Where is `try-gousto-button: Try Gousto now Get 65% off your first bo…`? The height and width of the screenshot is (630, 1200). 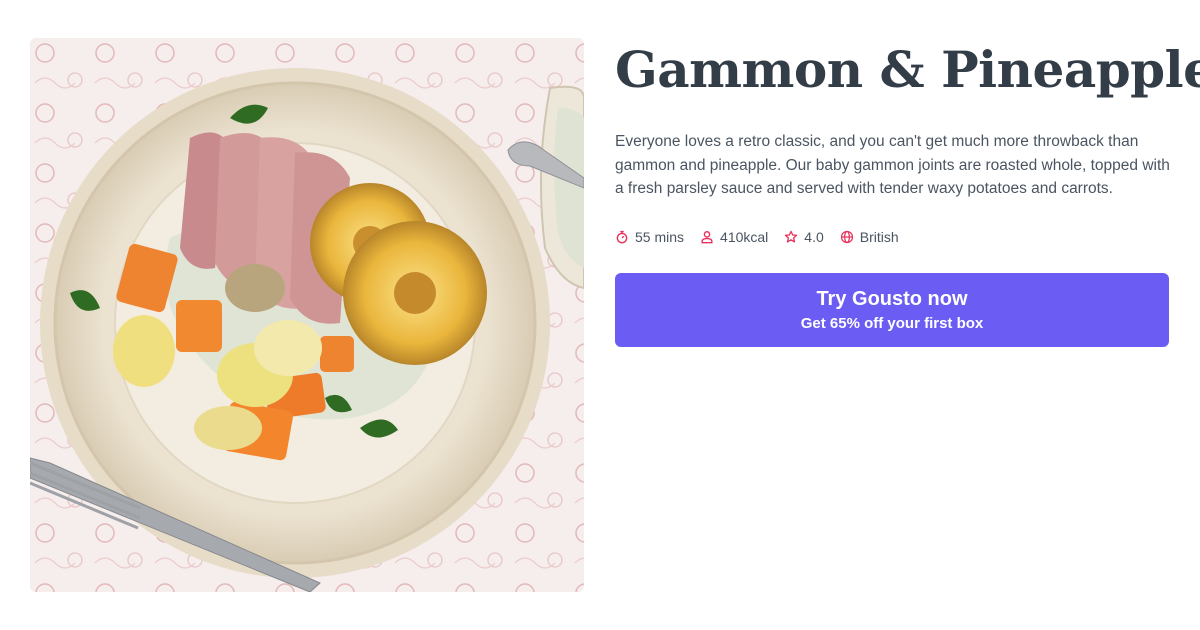
try-gousto-button: Try Gousto now Get 65% off your first bo… is located at coordinates (892, 309).